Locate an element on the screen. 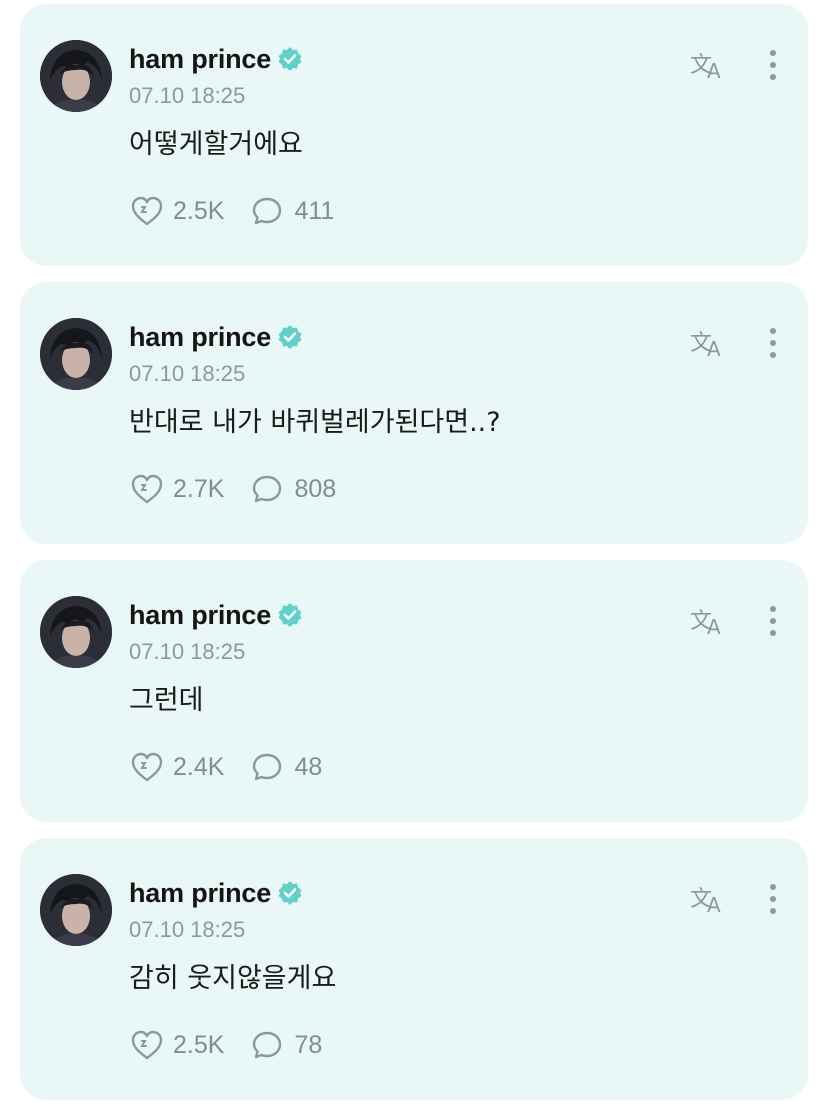 Image resolution: width=828 pixels, height=1110 pixels. post-text: 어떻게할거에요 is located at coordinates (216, 144).